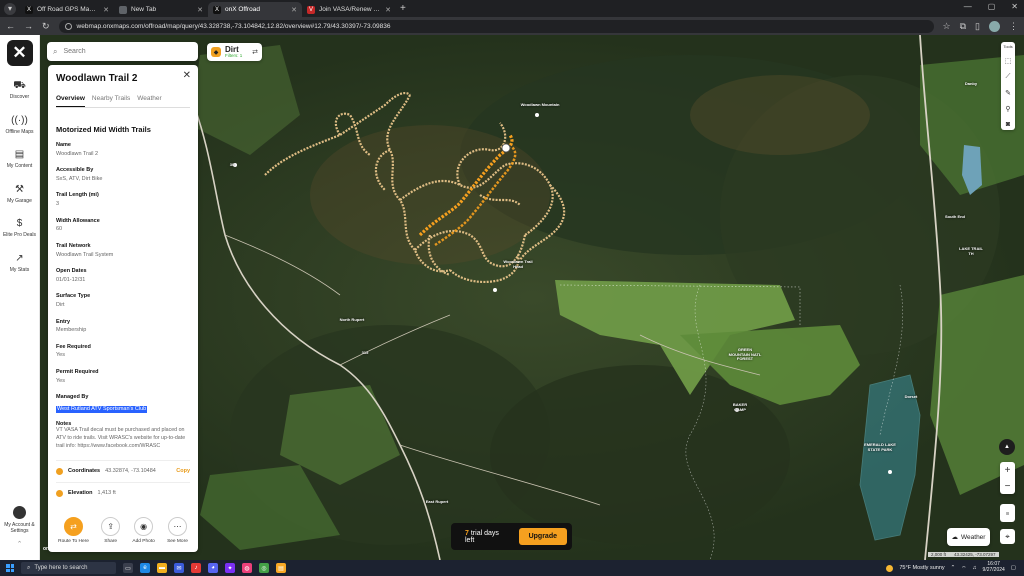 This screenshot has height=576, width=1024. Describe the element at coordinates (161, 9) in the screenshot. I see `browser-tab: New Tab ✕` at that location.